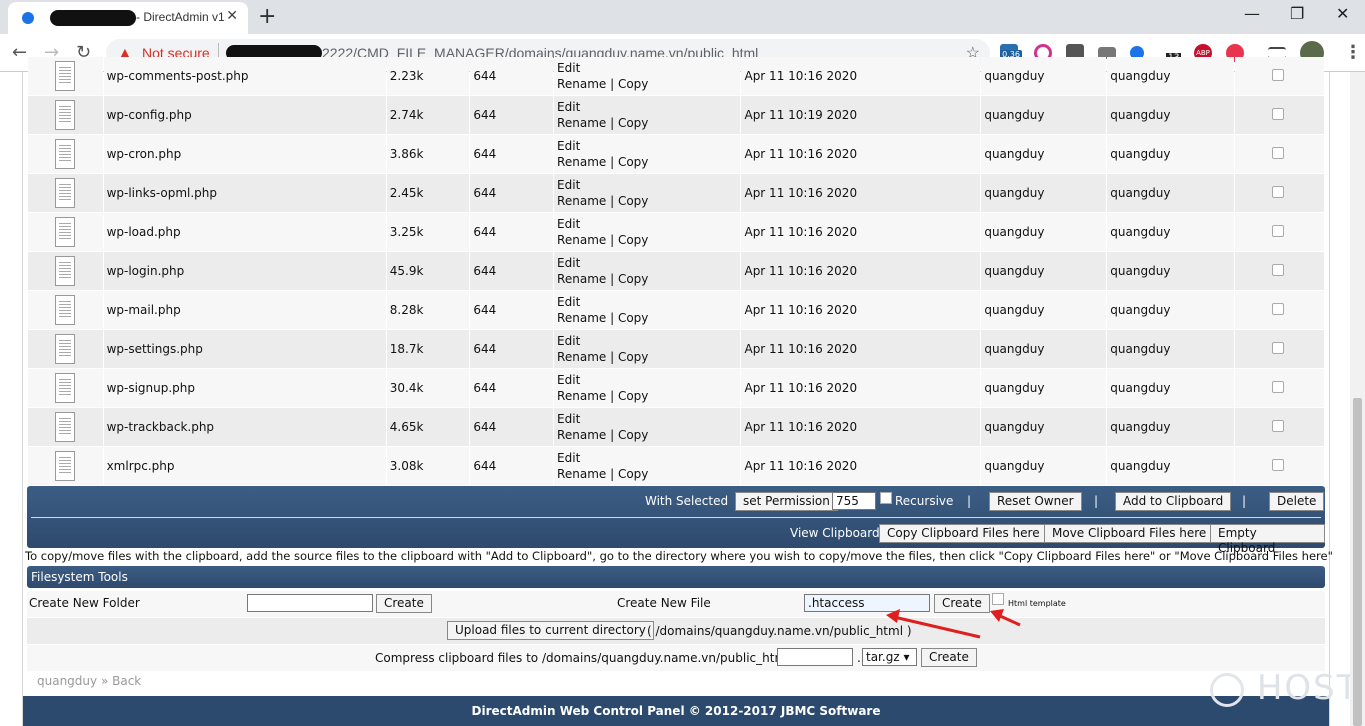 The height and width of the screenshot is (726, 1365). Describe the element at coordinates (149, 115) in the screenshot. I see `file-name: wp-config.php` at that location.